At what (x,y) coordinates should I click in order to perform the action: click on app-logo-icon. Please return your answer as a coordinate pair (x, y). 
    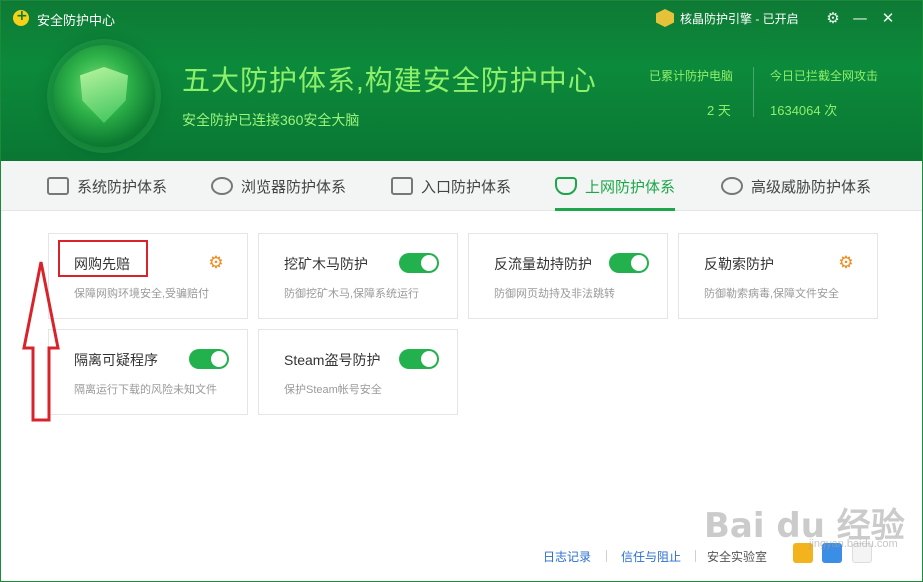
    Looking at the image, I should click on (21, 17).